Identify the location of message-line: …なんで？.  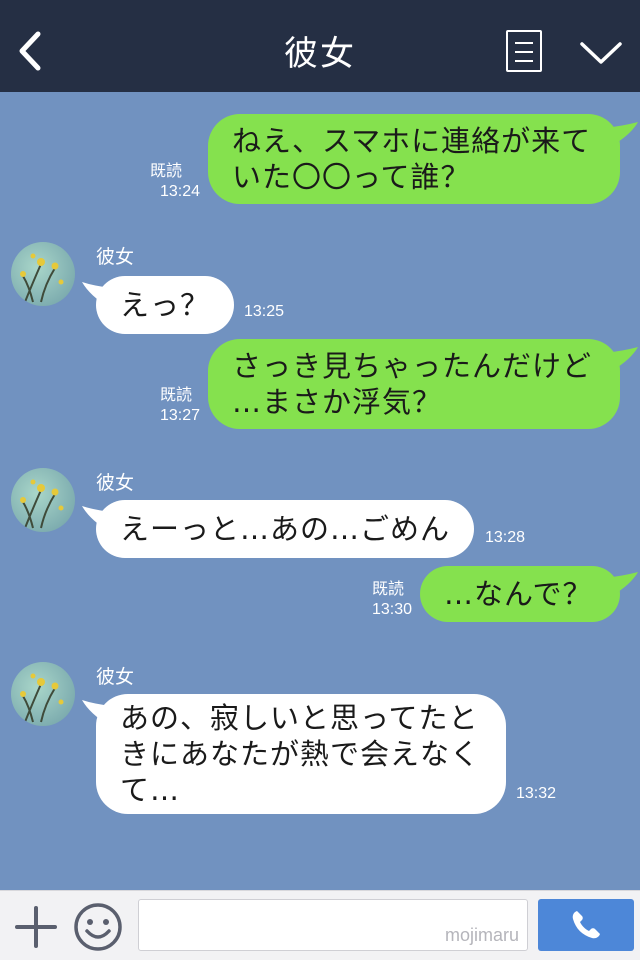
(518, 594).